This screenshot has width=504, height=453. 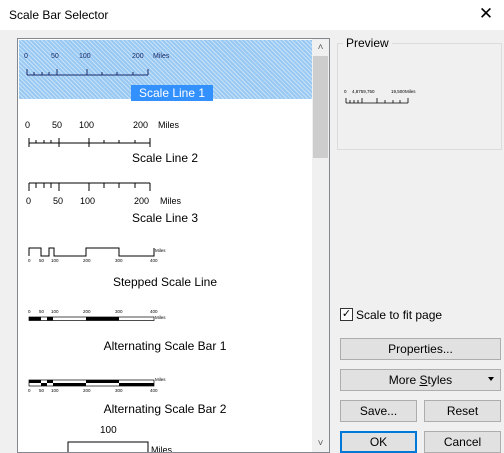 What do you see at coordinates (462, 411) in the screenshot?
I see `reset-button: Reset` at bounding box center [462, 411].